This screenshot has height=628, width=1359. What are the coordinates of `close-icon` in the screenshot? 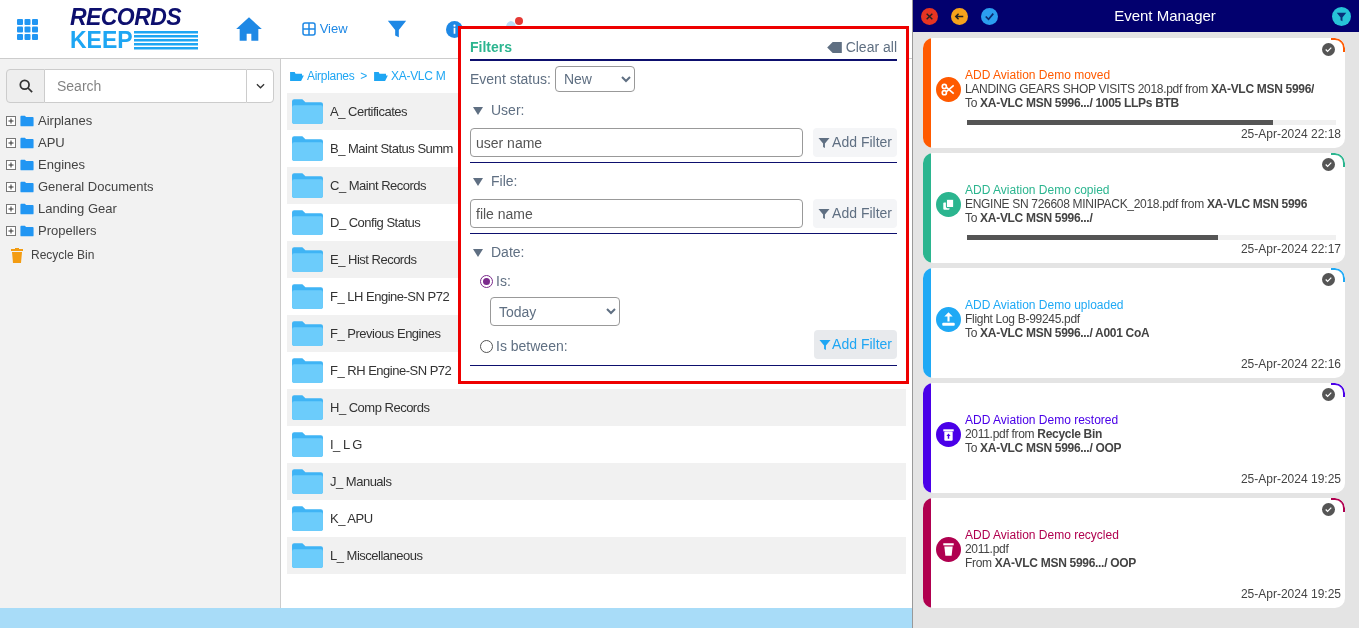 It's located at (929, 16).